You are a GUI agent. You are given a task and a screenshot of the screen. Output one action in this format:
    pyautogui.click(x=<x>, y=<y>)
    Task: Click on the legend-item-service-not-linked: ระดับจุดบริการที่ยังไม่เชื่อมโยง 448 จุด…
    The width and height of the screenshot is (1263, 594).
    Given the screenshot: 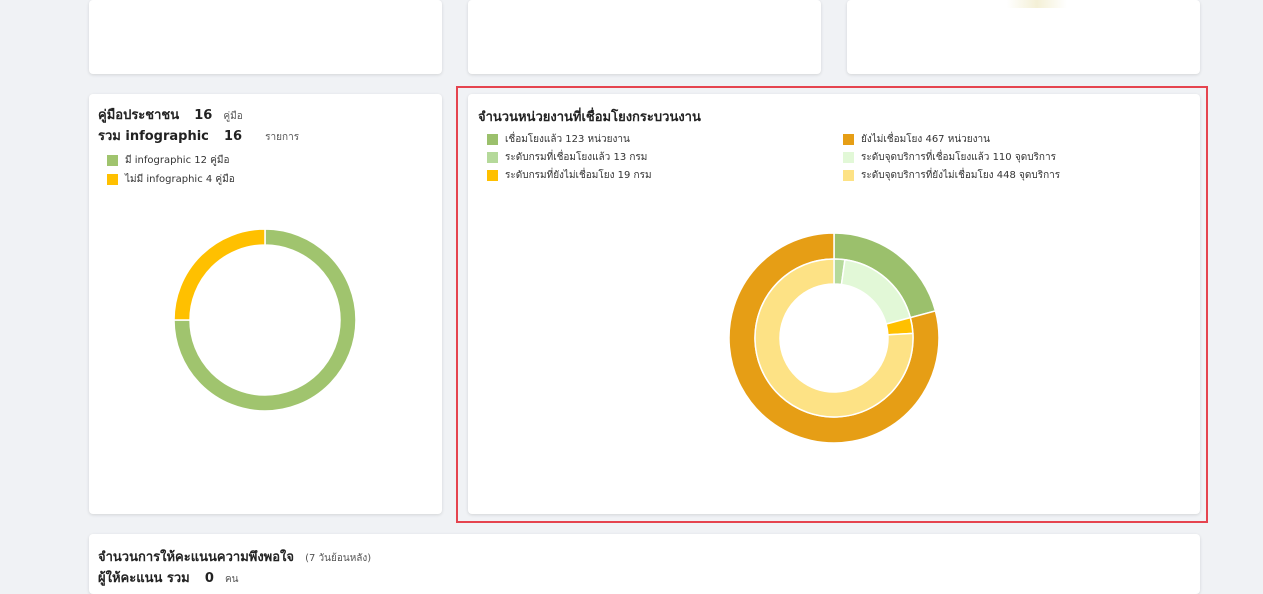 What is the action you would take?
    pyautogui.click(x=951, y=175)
    